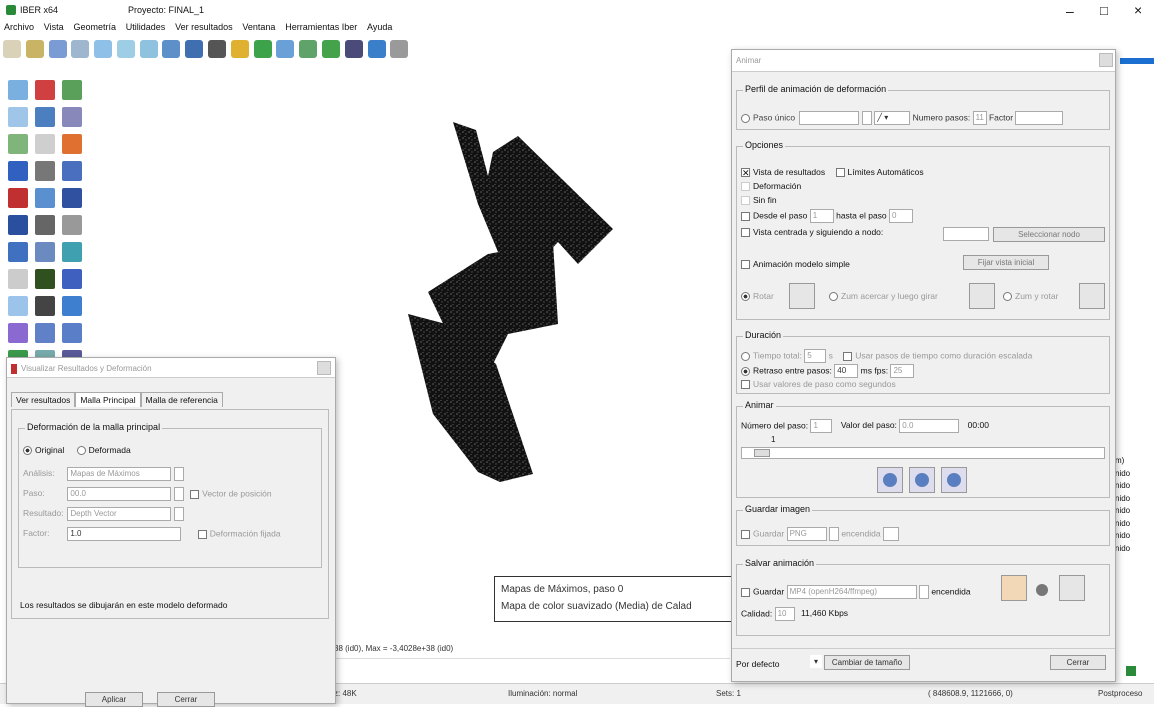  What do you see at coordinates (1039, 118) in the screenshot?
I see `factor-input` at bounding box center [1039, 118].